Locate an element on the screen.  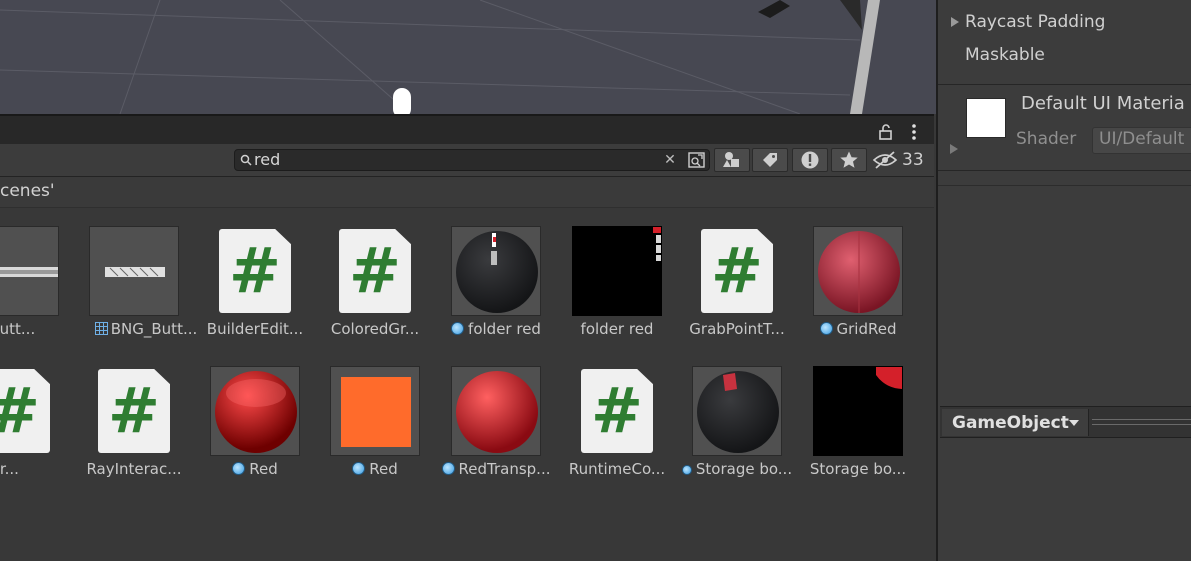
shader-label: Shader is located at coordinates (1046, 139).